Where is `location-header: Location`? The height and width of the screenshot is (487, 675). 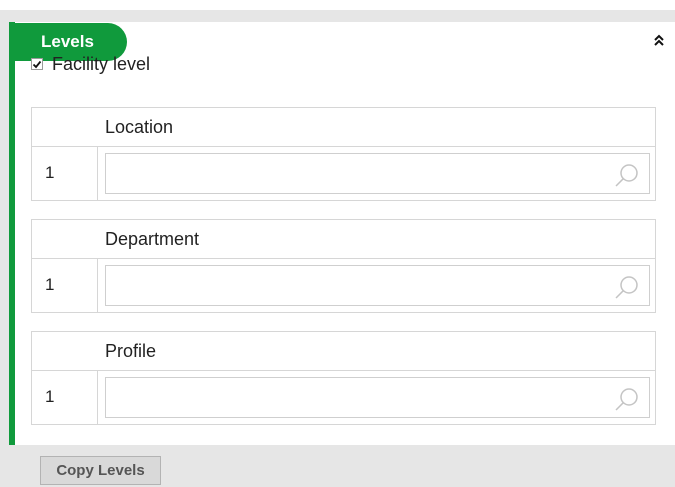
location-header: Location is located at coordinates (343, 127).